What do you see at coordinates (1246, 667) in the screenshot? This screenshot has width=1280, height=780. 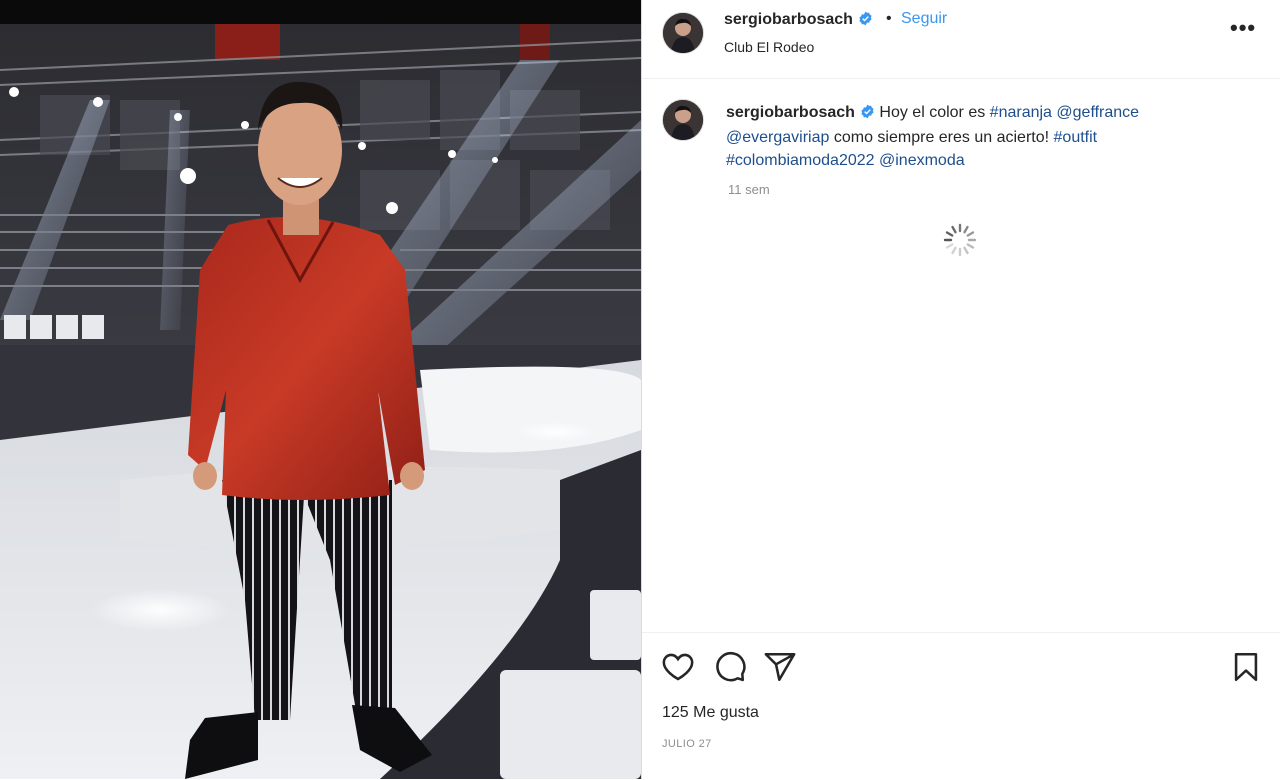 I see `bookmark-icon` at bounding box center [1246, 667].